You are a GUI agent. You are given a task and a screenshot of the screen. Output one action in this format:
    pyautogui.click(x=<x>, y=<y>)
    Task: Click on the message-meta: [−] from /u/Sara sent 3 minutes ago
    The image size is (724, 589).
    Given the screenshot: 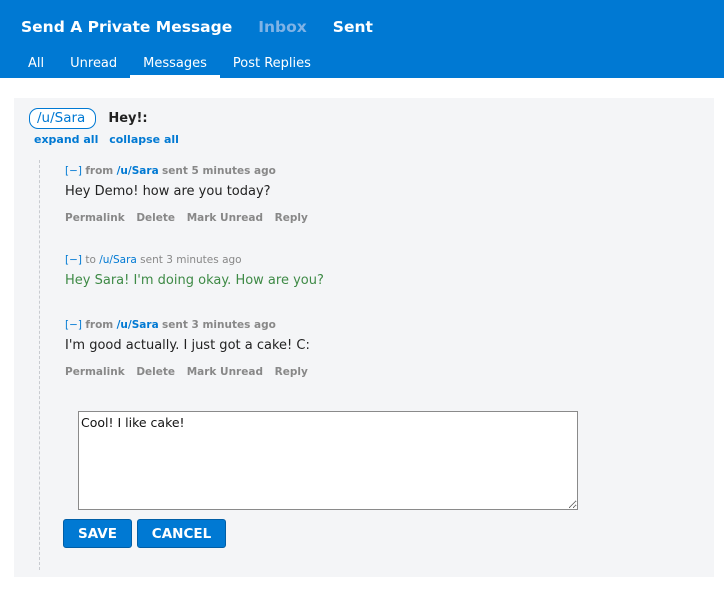 What is the action you would take?
    pyautogui.click(x=190, y=325)
    